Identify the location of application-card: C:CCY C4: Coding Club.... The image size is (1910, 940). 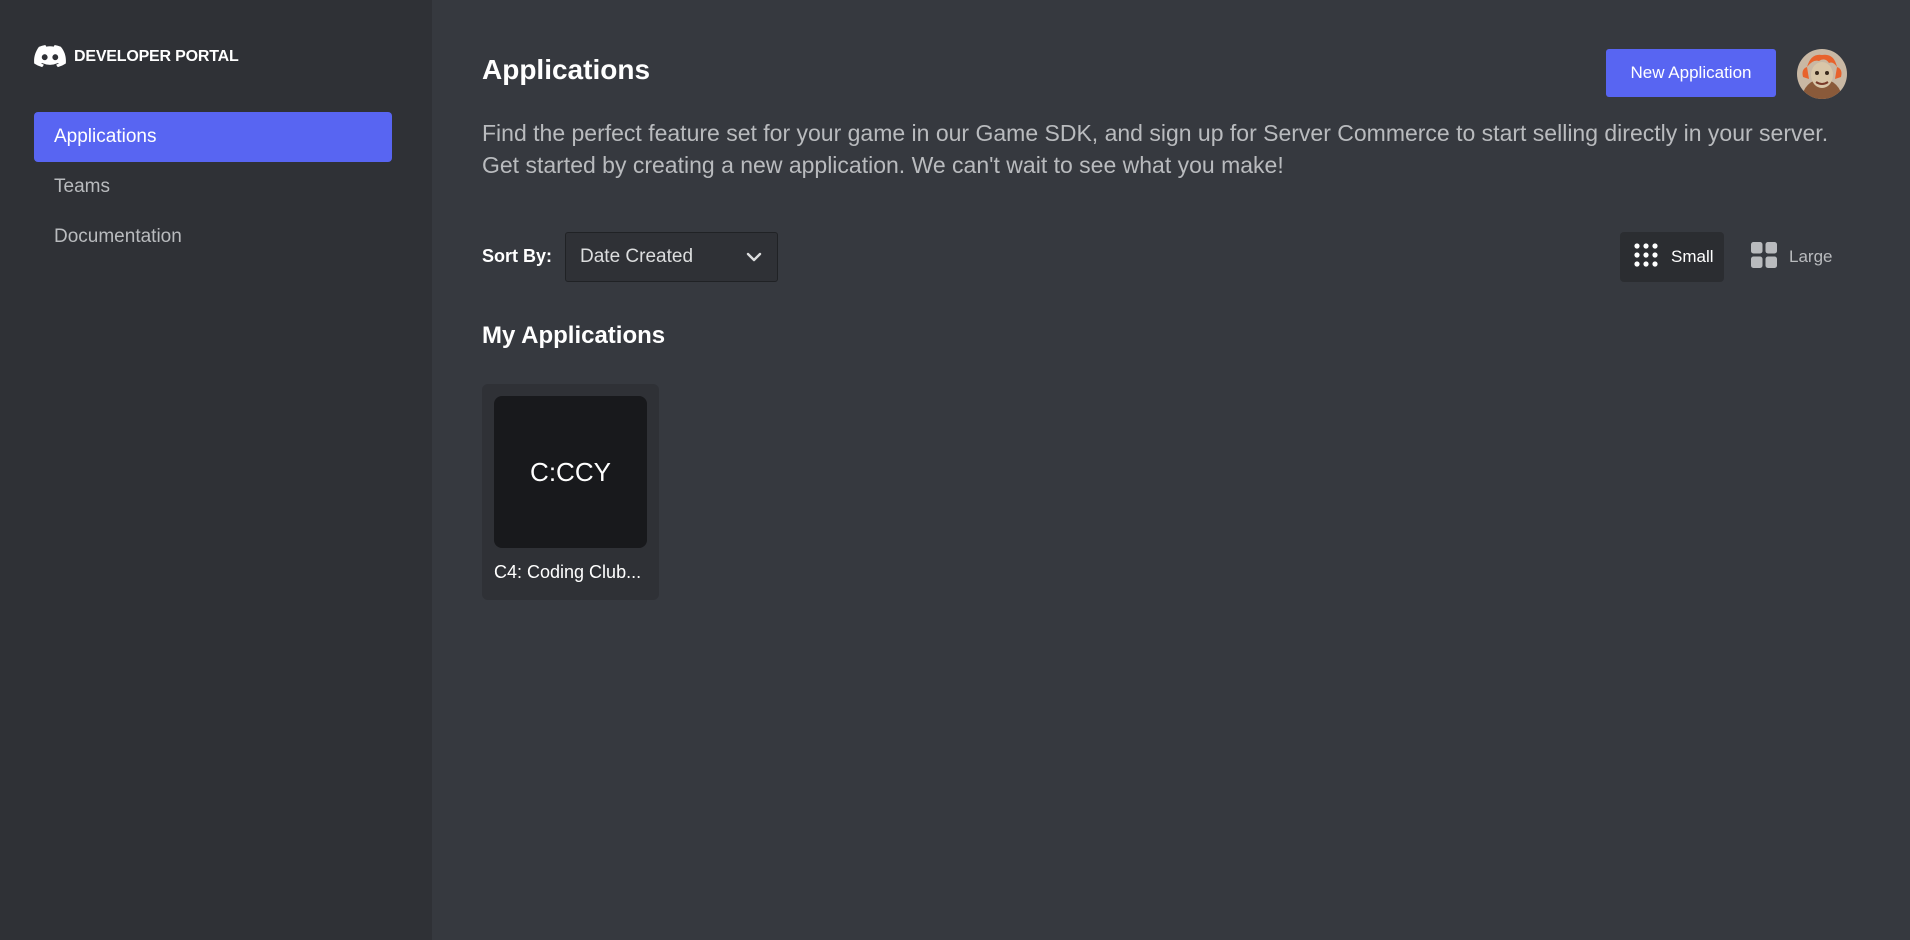
(570, 492).